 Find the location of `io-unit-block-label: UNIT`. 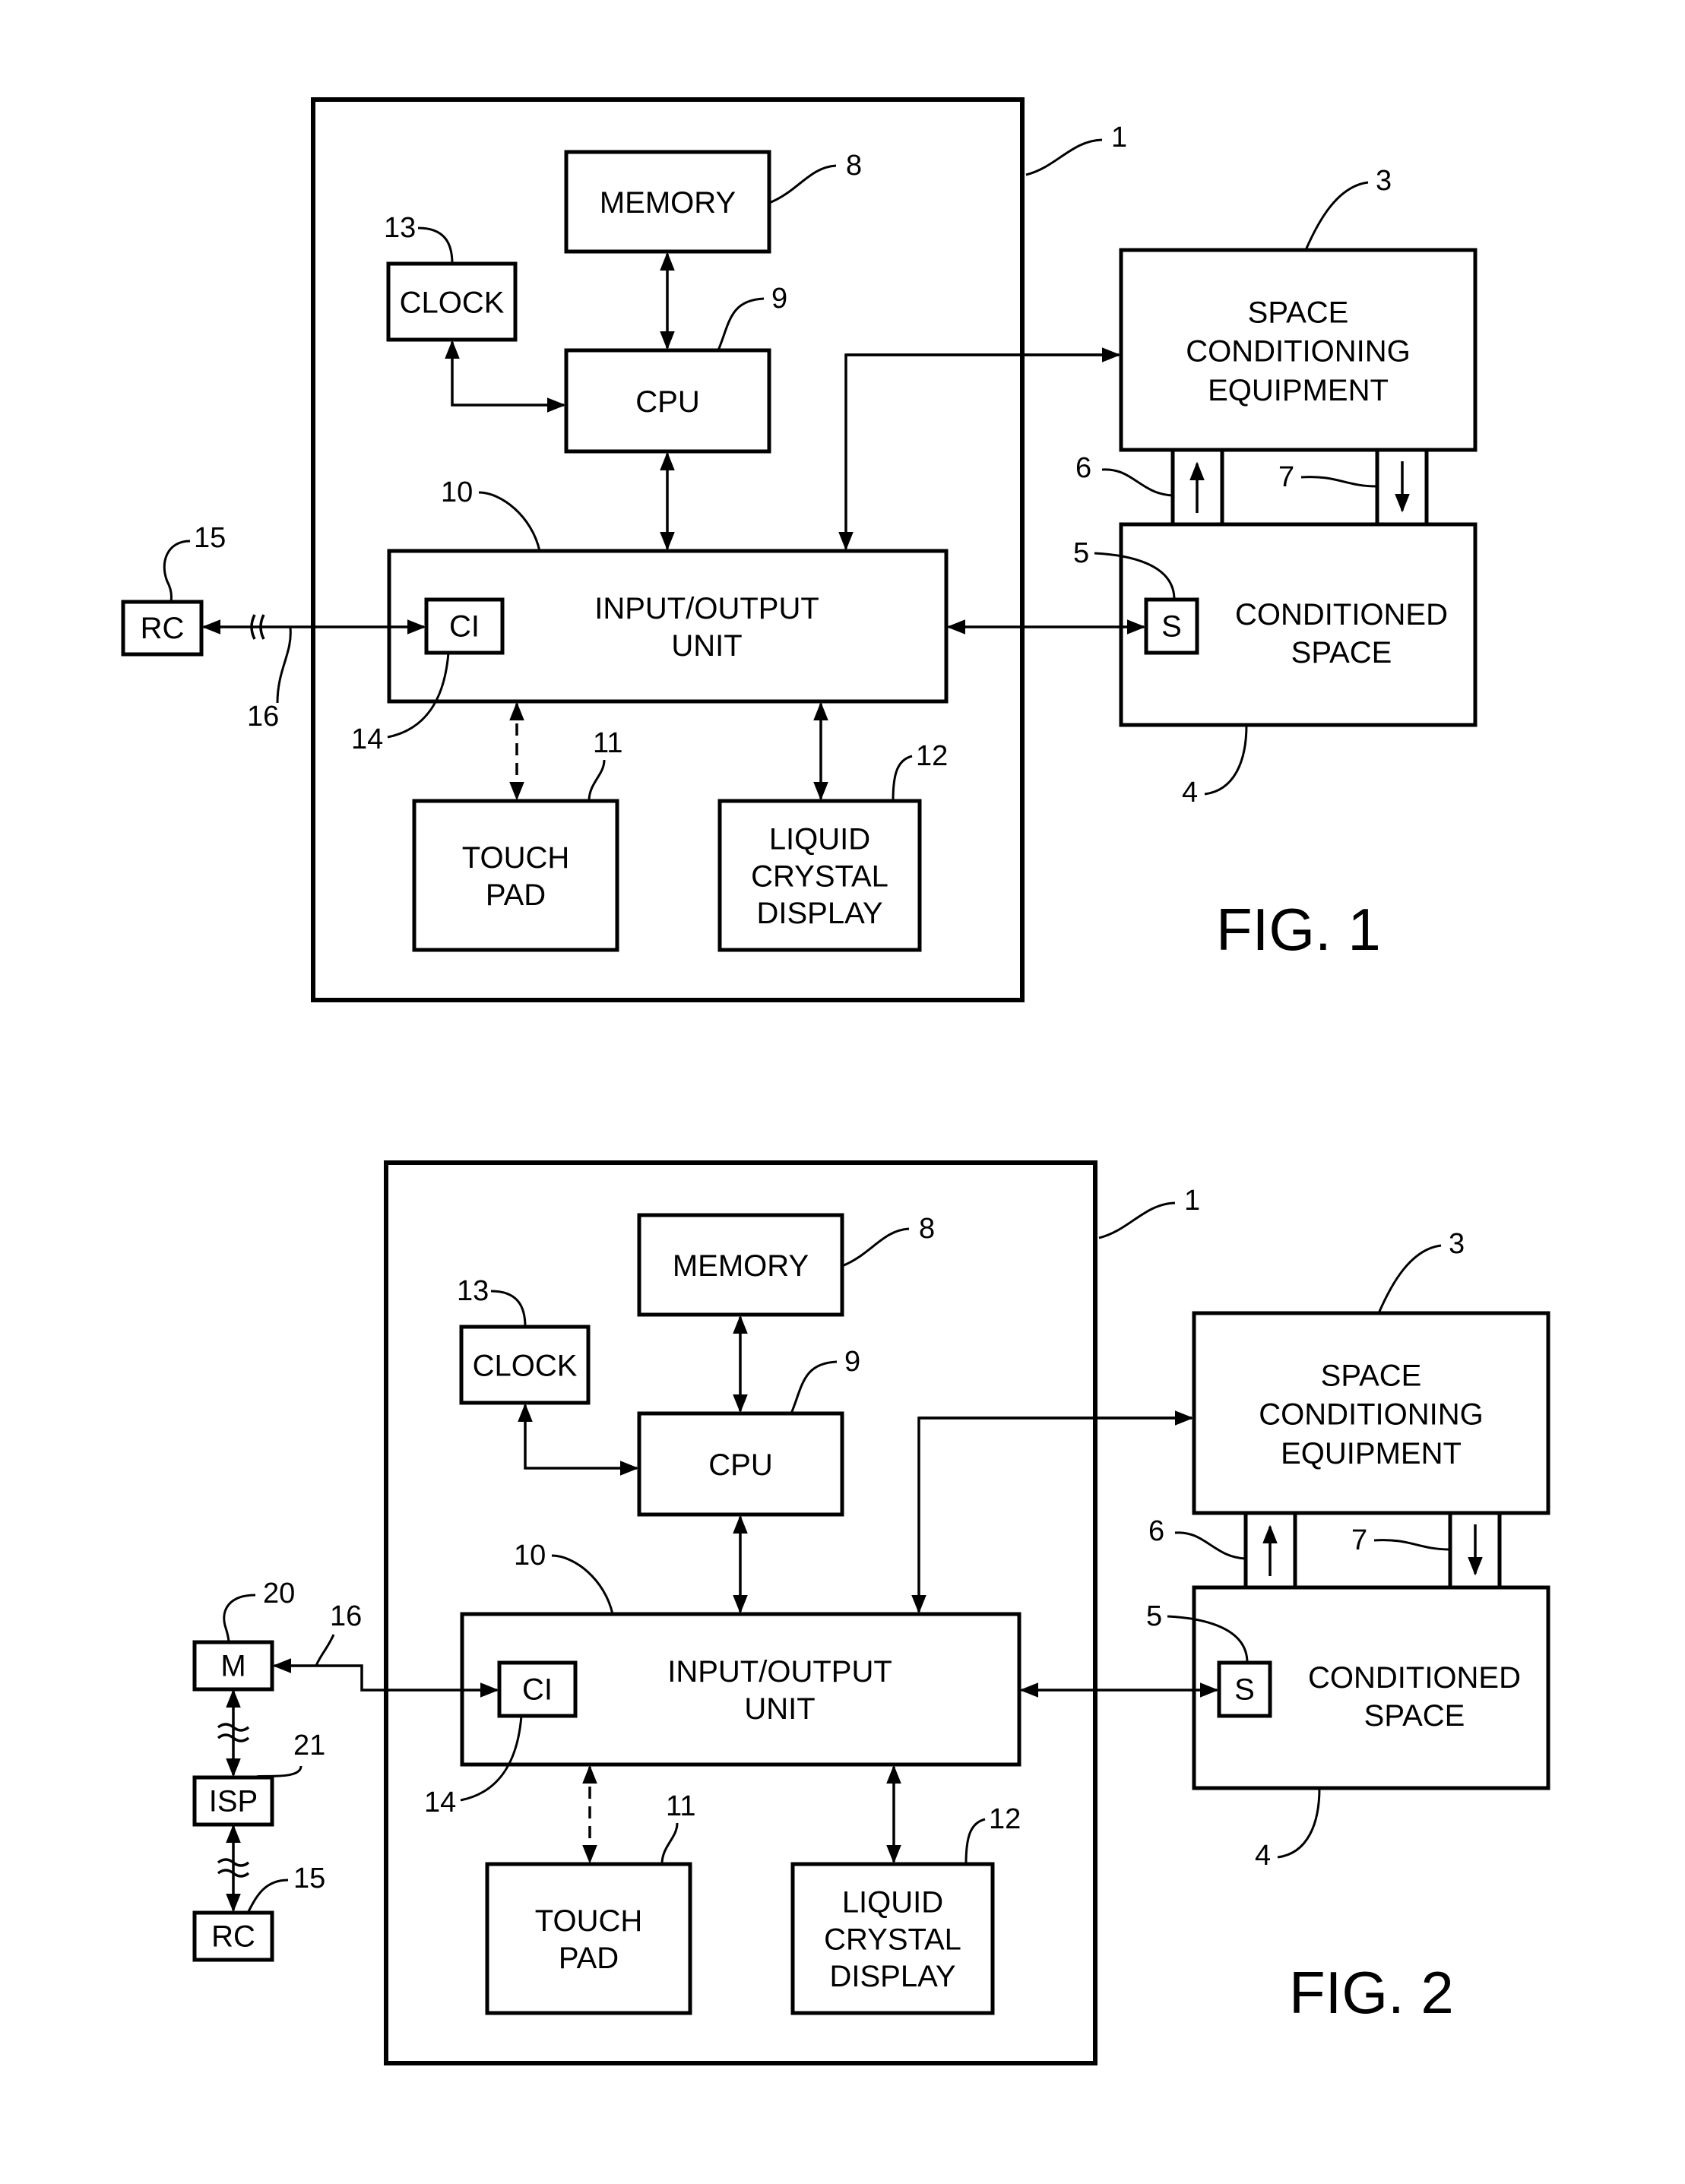

io-unit-block-label: UNIT is located at coordinates (706, 646).